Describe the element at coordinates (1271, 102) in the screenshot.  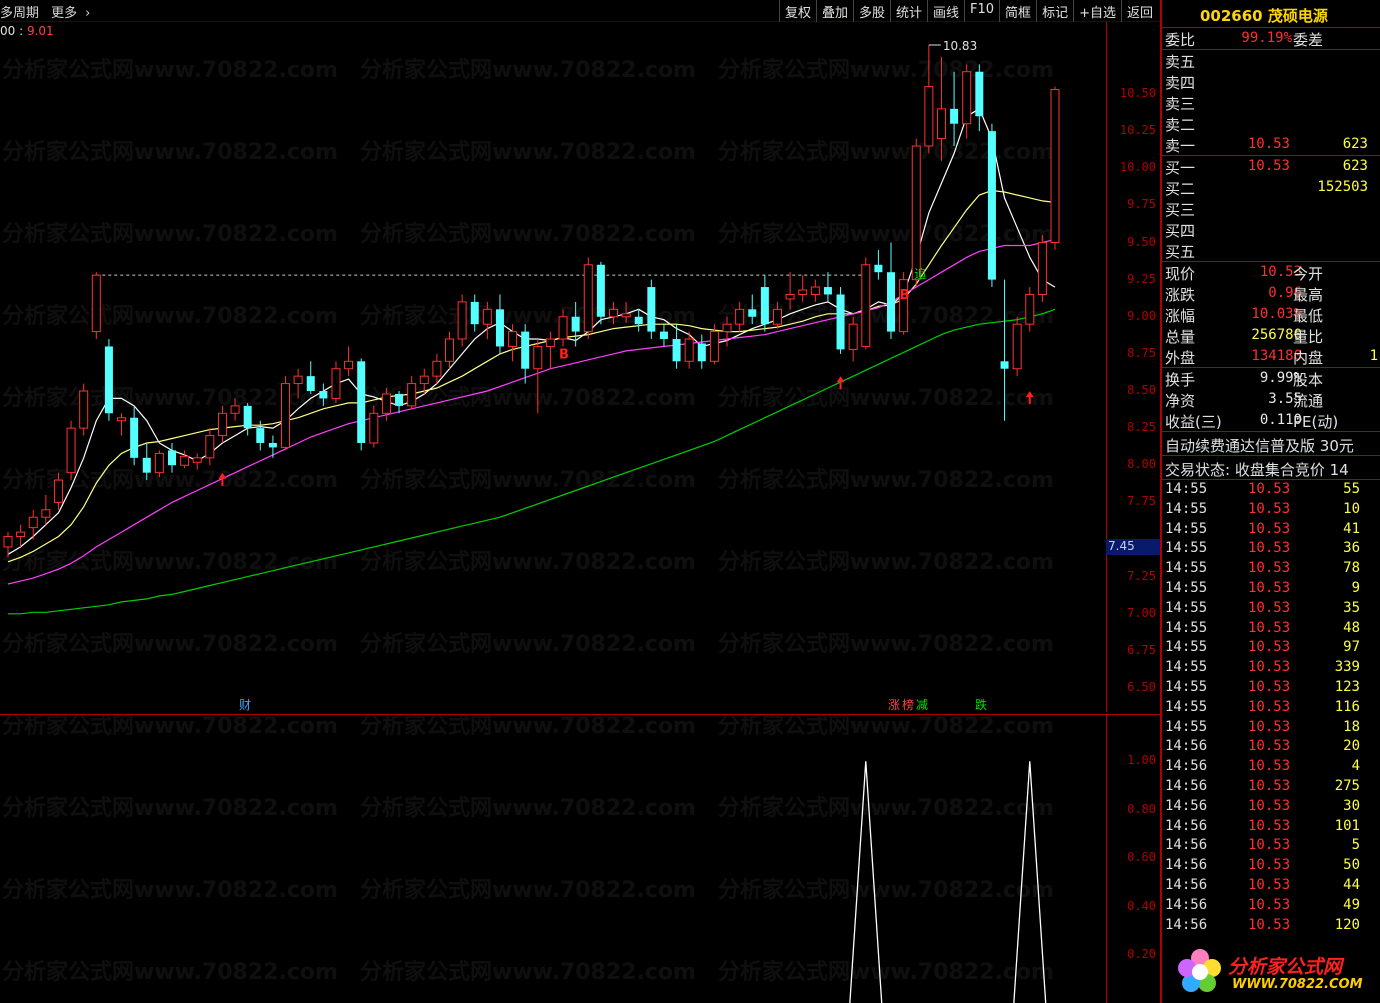
I see `sell-row: 卖三` at that location.